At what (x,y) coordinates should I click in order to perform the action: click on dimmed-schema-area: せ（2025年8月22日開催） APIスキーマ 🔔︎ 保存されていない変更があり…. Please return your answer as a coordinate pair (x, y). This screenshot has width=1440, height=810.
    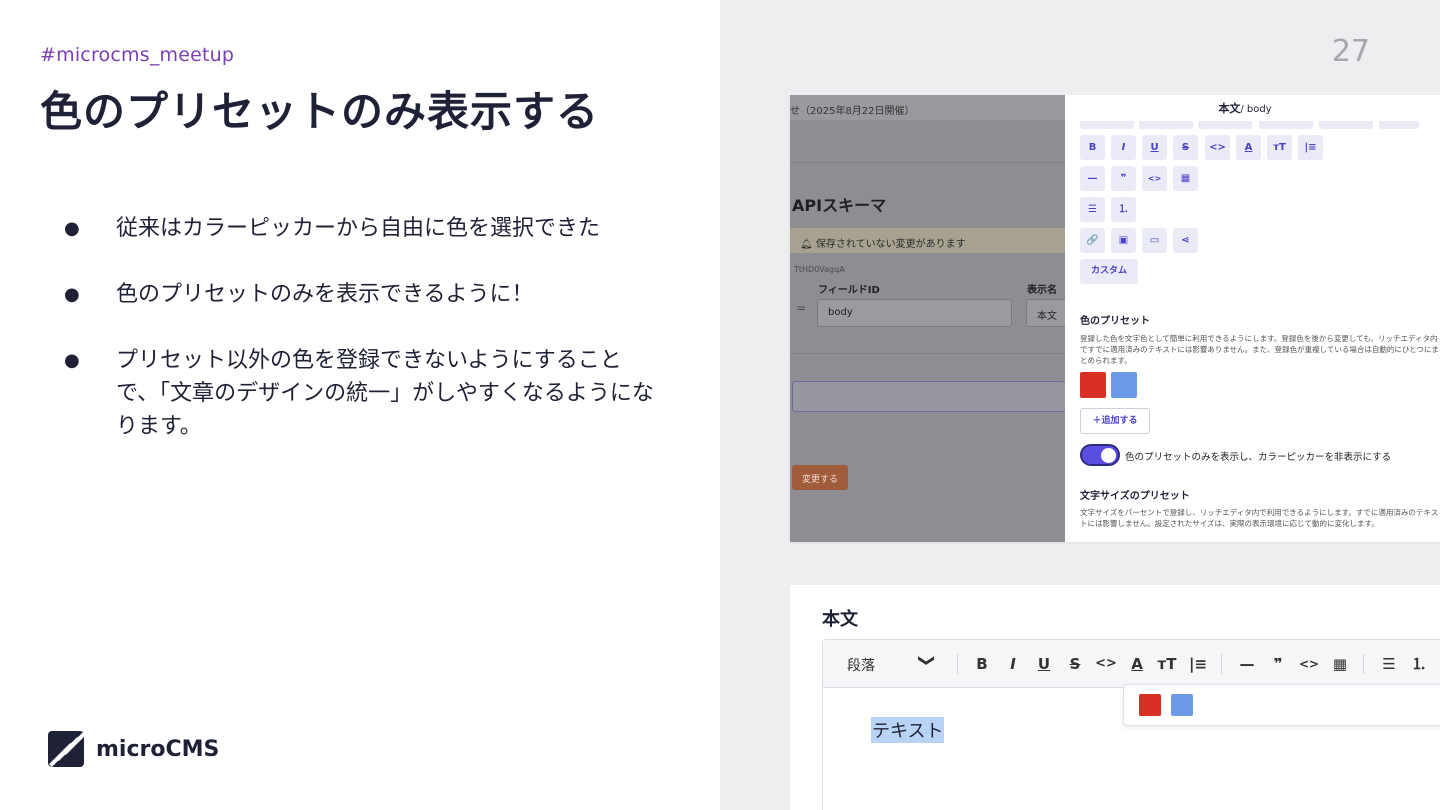
    Looking at the image, I should click on (930, 318).